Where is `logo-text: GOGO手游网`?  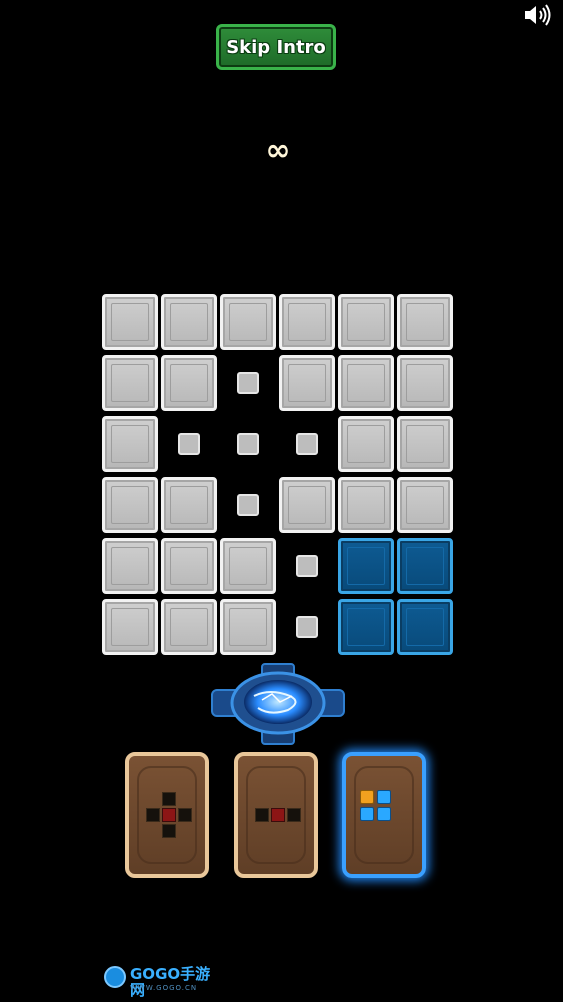
logo-text: GOGO手游网 is located at coordinates (170, 982).